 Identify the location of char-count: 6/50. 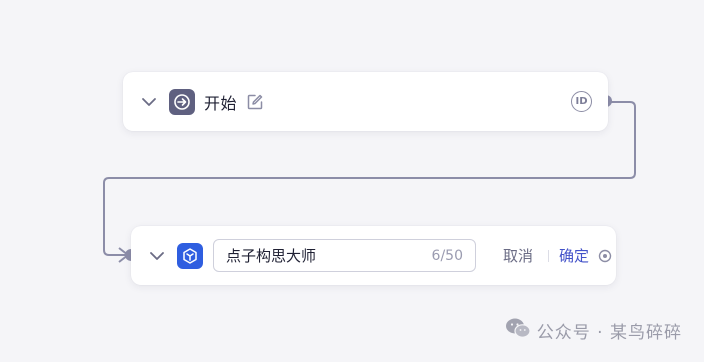
(447, 255).